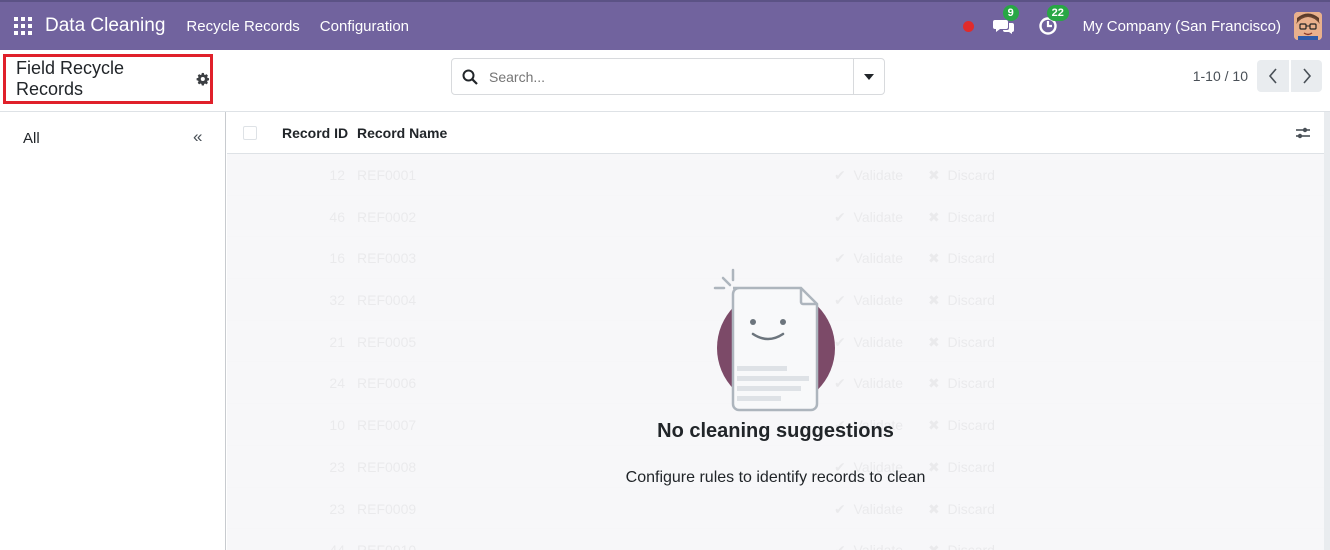 Image resolution: width=1330 pixels, height=550 pixels. Describe the element at coordinates (23, 26) in the screenshot. I see `apps-grid-icon` at that location.